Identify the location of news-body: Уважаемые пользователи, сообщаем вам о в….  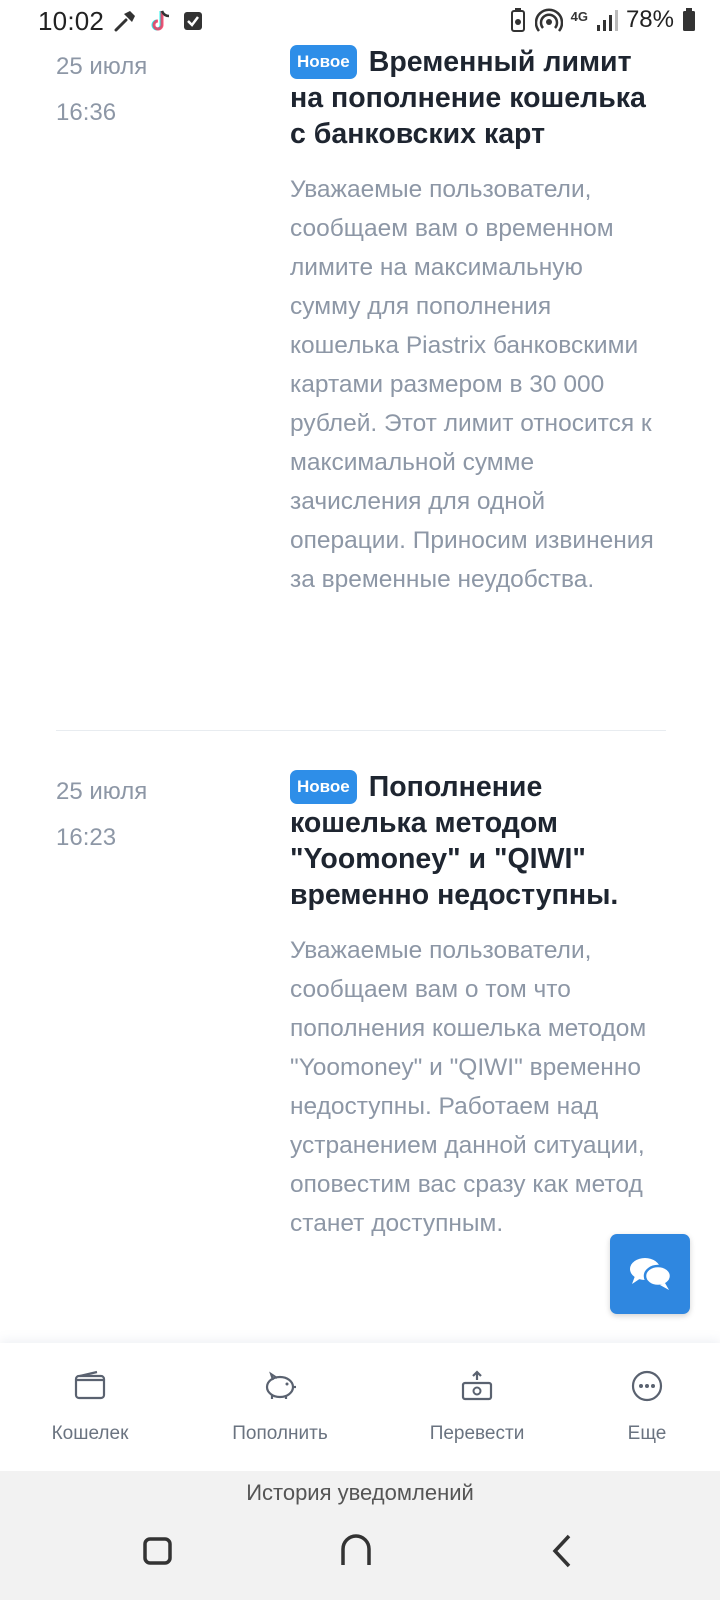
(472, 384).